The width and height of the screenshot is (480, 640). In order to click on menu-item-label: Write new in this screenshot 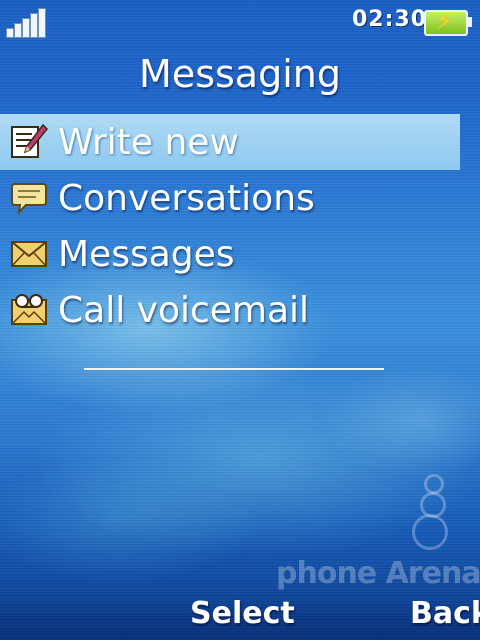, I will do `click(148, 142)`.